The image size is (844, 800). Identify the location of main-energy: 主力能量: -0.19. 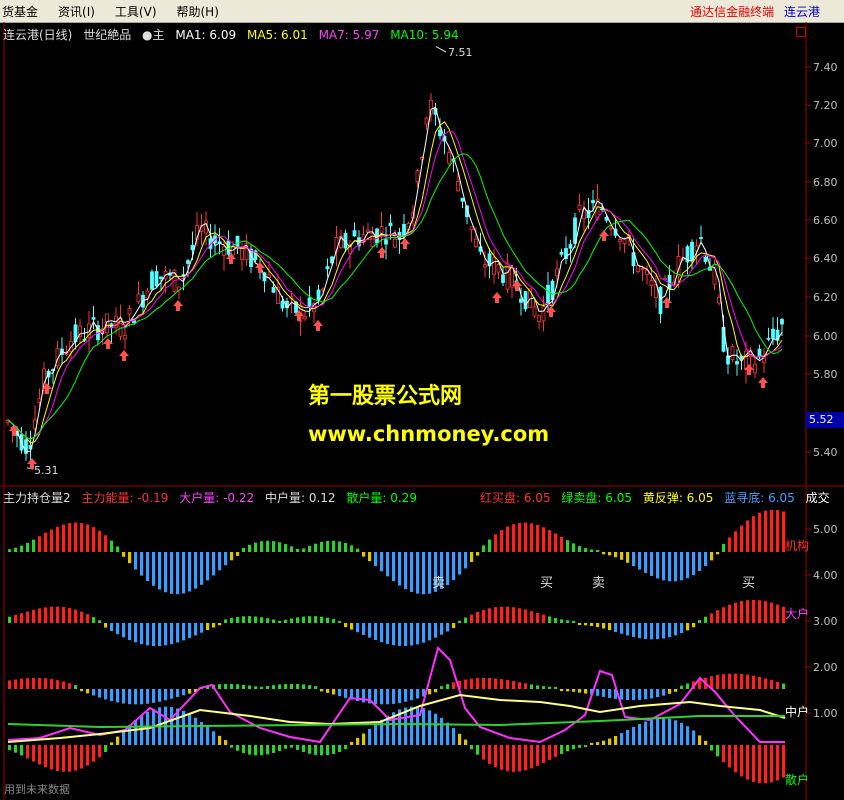
(125, 498).